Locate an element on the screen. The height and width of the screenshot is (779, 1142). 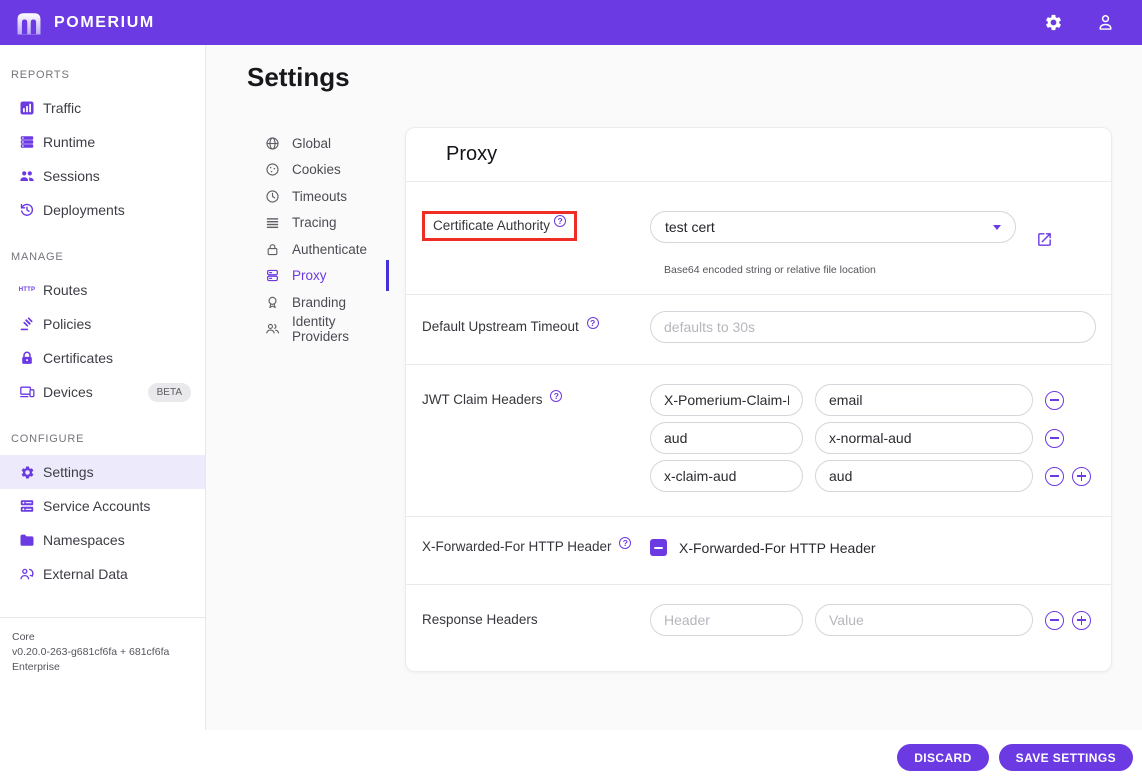
service-accounts-icon is located at coordinates (27, 506).